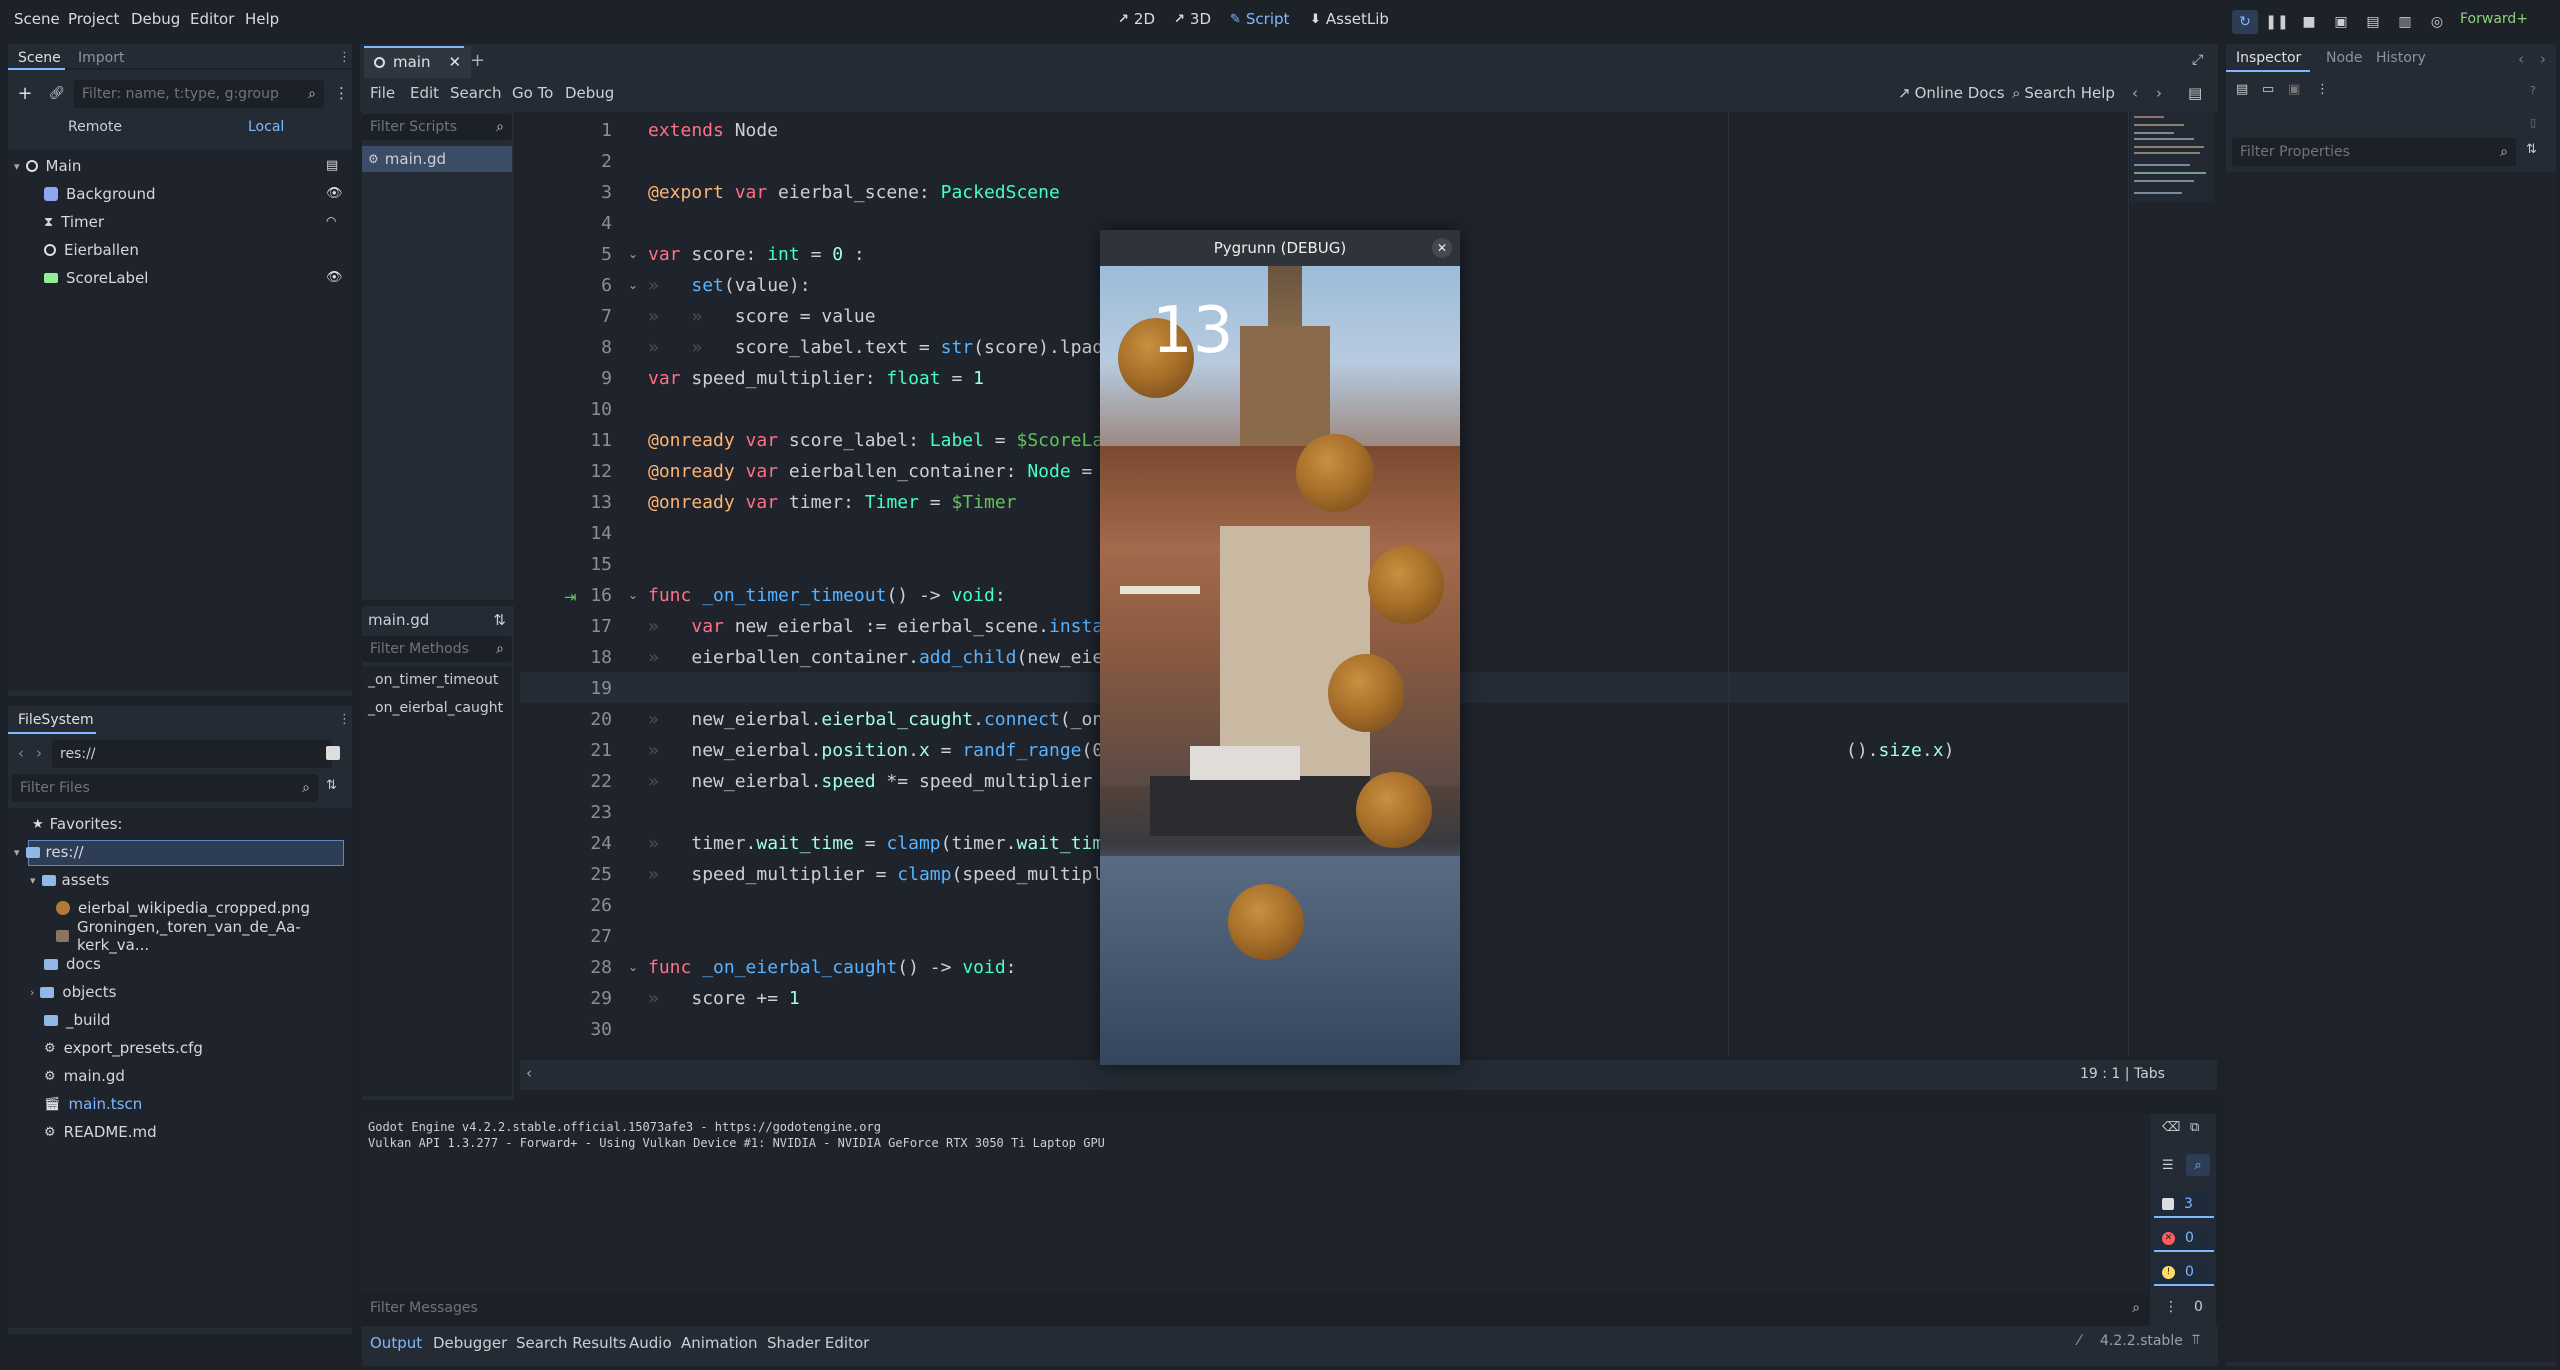 The width and height of the screenshot is (2560, 1370). Describe the element at coordinates (72, 964) in the screenshot. I see `file-item-docs: docs` at that location.